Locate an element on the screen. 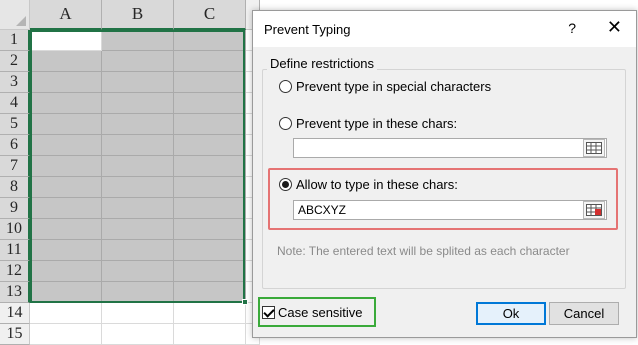 The height and width of the screenshot is (345, 638). row-header-10: 10 is located at coordinates (15, 229).